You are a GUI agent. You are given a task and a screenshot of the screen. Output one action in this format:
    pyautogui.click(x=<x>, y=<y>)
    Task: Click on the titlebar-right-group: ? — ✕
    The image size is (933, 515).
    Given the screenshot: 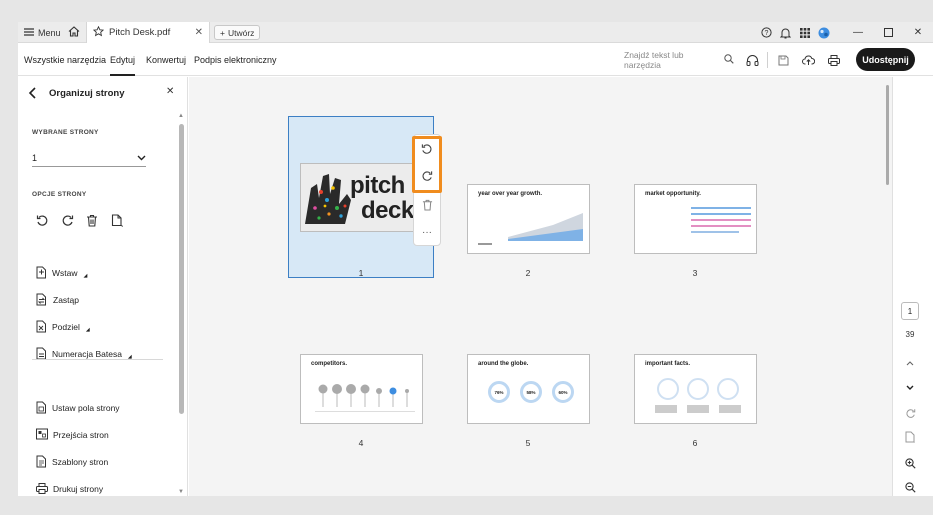 What is the action you would take?
    pyautogui.click(x=845, y=32)
    